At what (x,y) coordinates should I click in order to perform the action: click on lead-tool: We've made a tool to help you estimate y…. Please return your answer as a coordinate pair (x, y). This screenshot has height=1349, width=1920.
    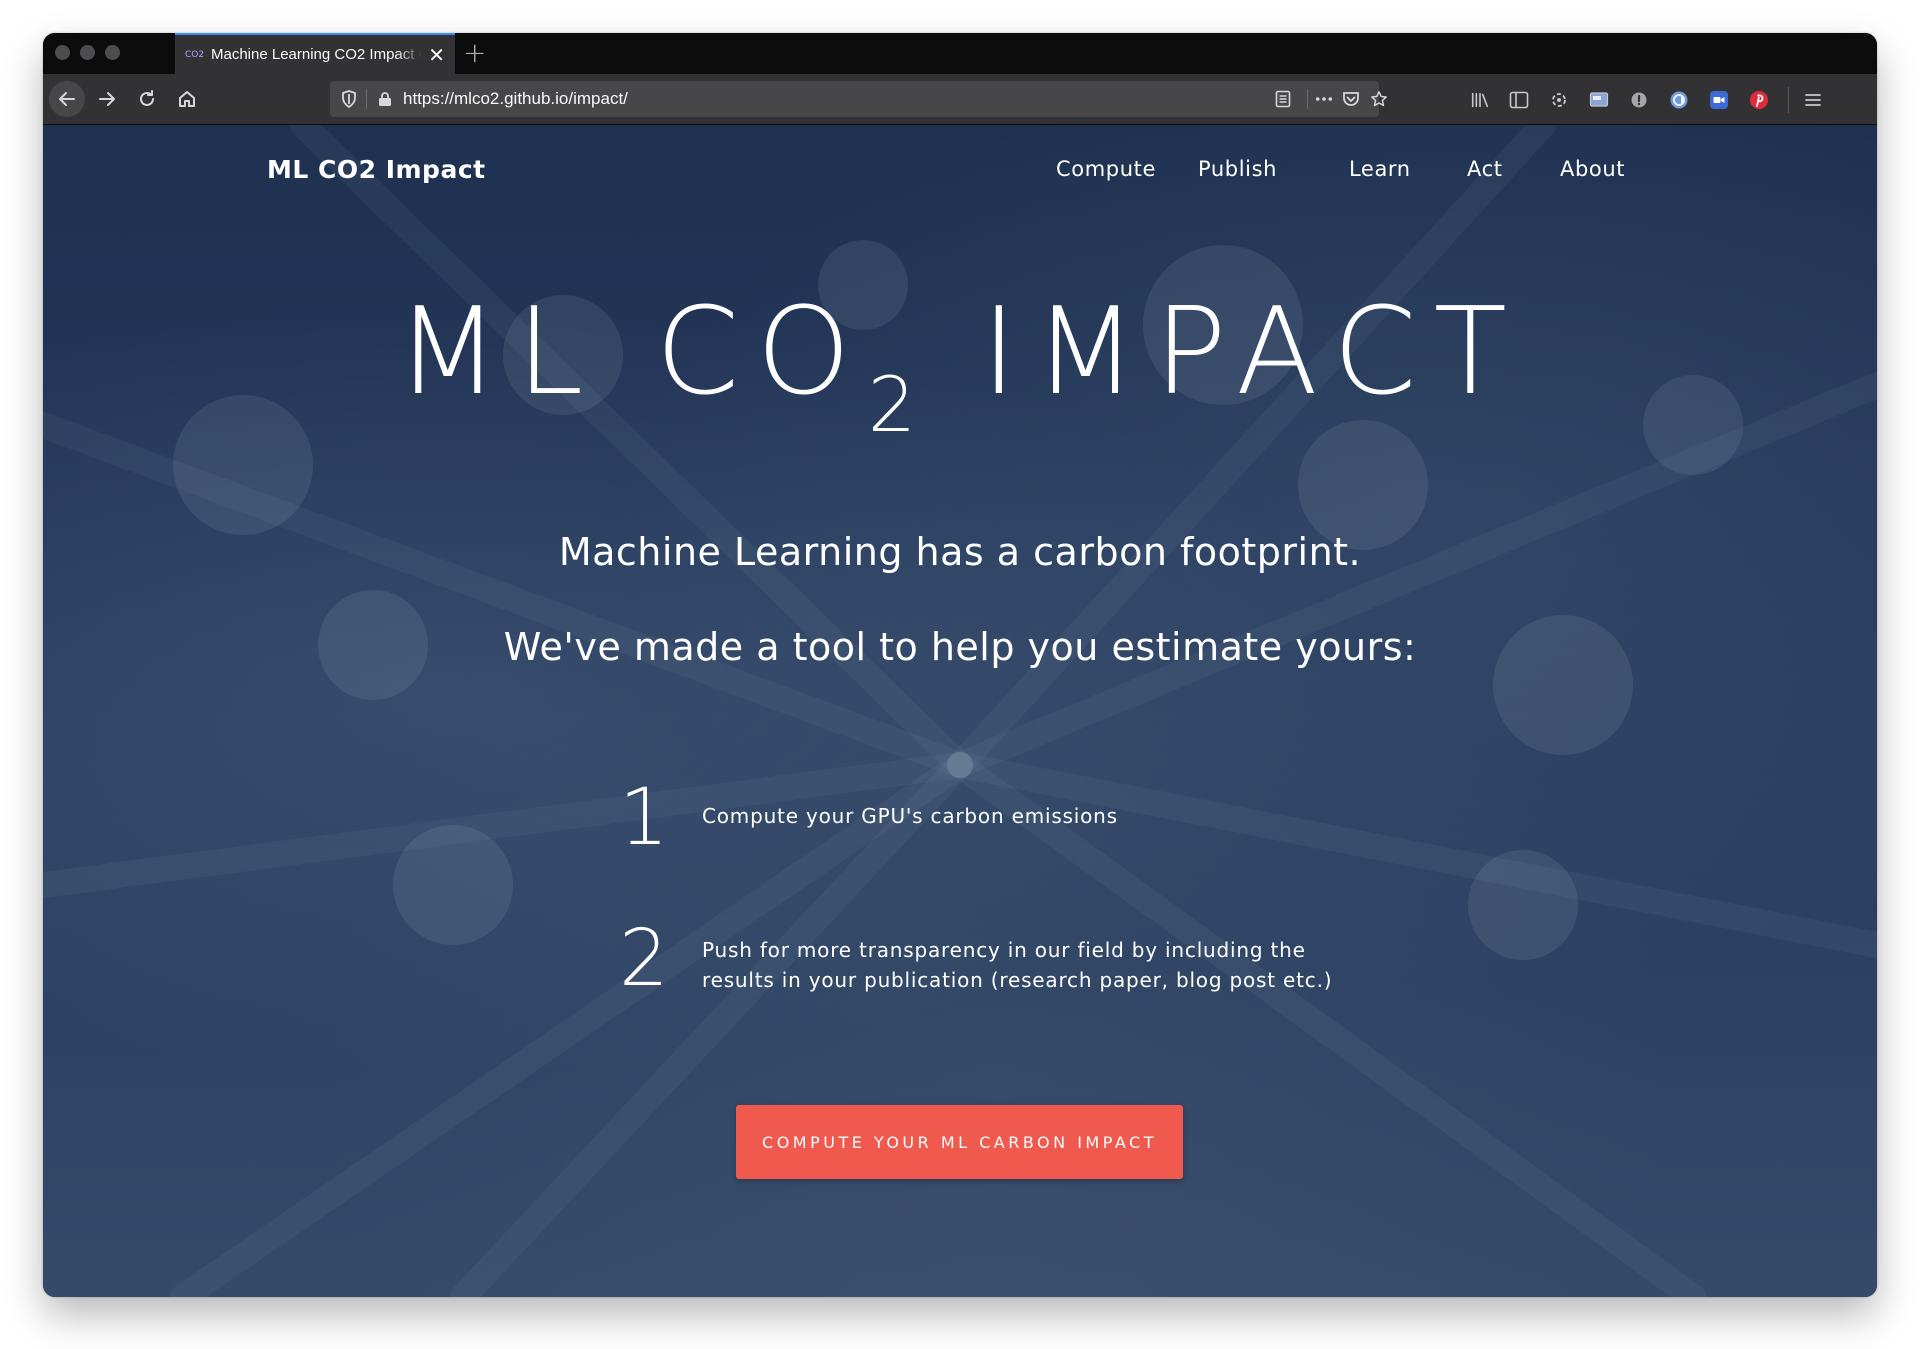
    Looking at the image, I should click on (960, 647).